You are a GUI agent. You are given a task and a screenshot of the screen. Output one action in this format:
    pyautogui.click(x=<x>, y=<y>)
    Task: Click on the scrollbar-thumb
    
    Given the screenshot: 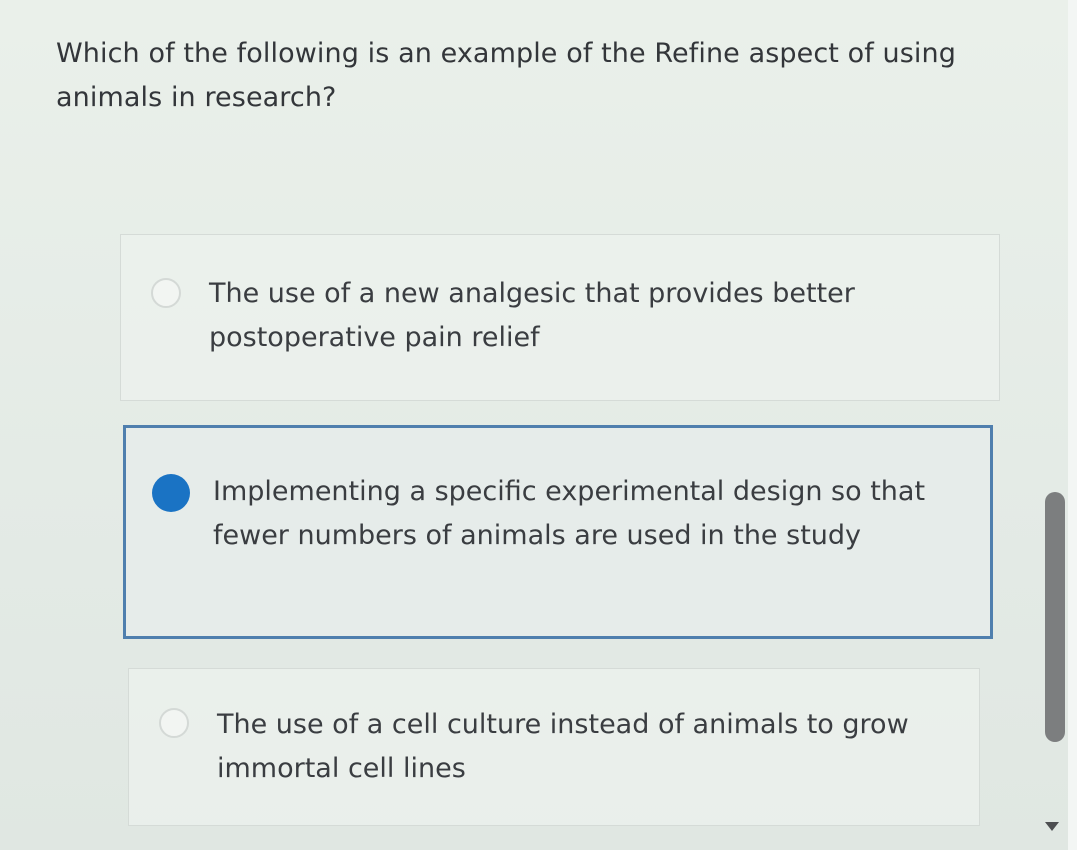 What is the action you would take?
    pyautogui.click(x=1055, y=617)
    